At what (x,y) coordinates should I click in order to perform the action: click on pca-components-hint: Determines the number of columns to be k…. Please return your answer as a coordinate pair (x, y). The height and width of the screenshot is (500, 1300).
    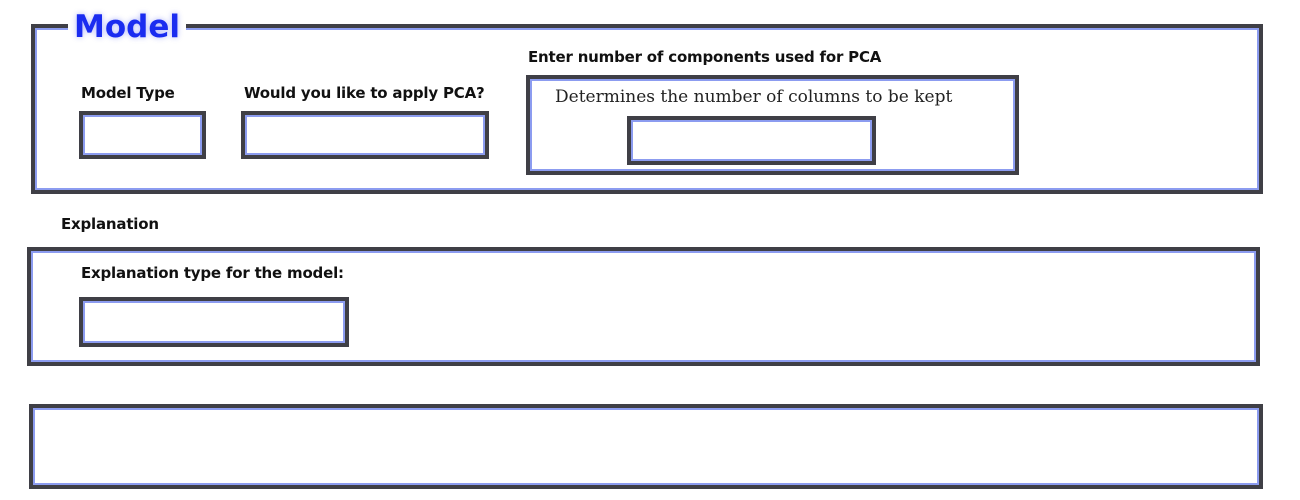
    Looking at the image, I should click on (754, 97).